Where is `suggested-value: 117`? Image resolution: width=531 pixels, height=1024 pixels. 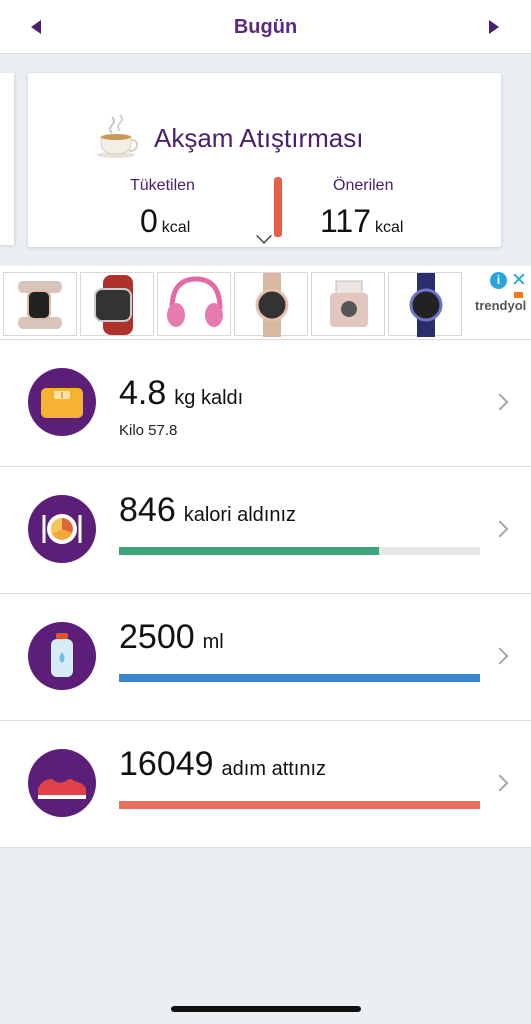 suggested-value: 117 is located at coordinates (346, 221).